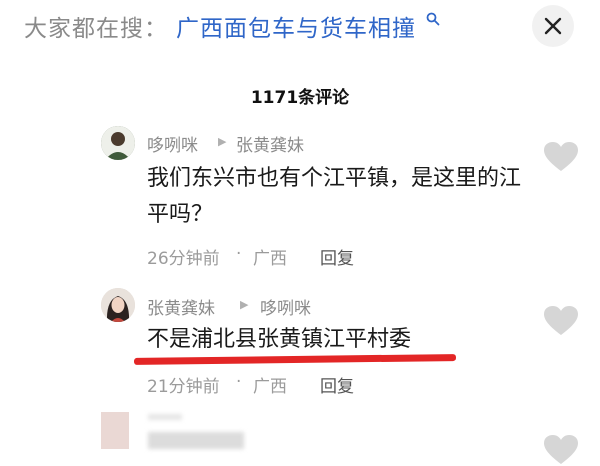  What do you see at coordinates (181, 306) in the screenshot?
I see `comment-author: 张黄龚妹` at bounding box center [181, 306].